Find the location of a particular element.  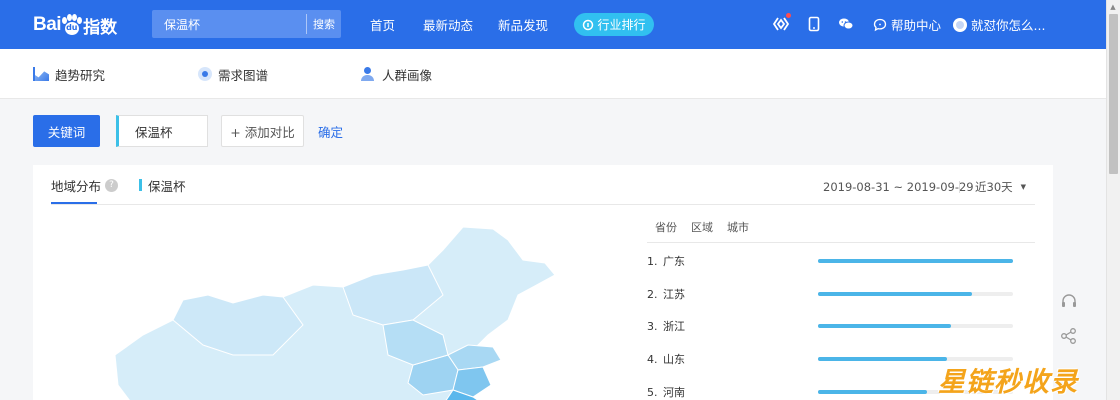

industry-ranking-button: 行业排行 is located at coordinates (614, 24).